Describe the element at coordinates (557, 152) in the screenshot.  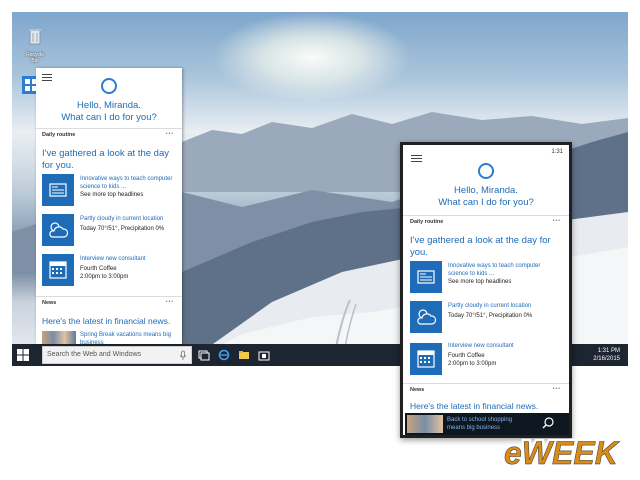
I see `phone-clock: 1:31` at that location.